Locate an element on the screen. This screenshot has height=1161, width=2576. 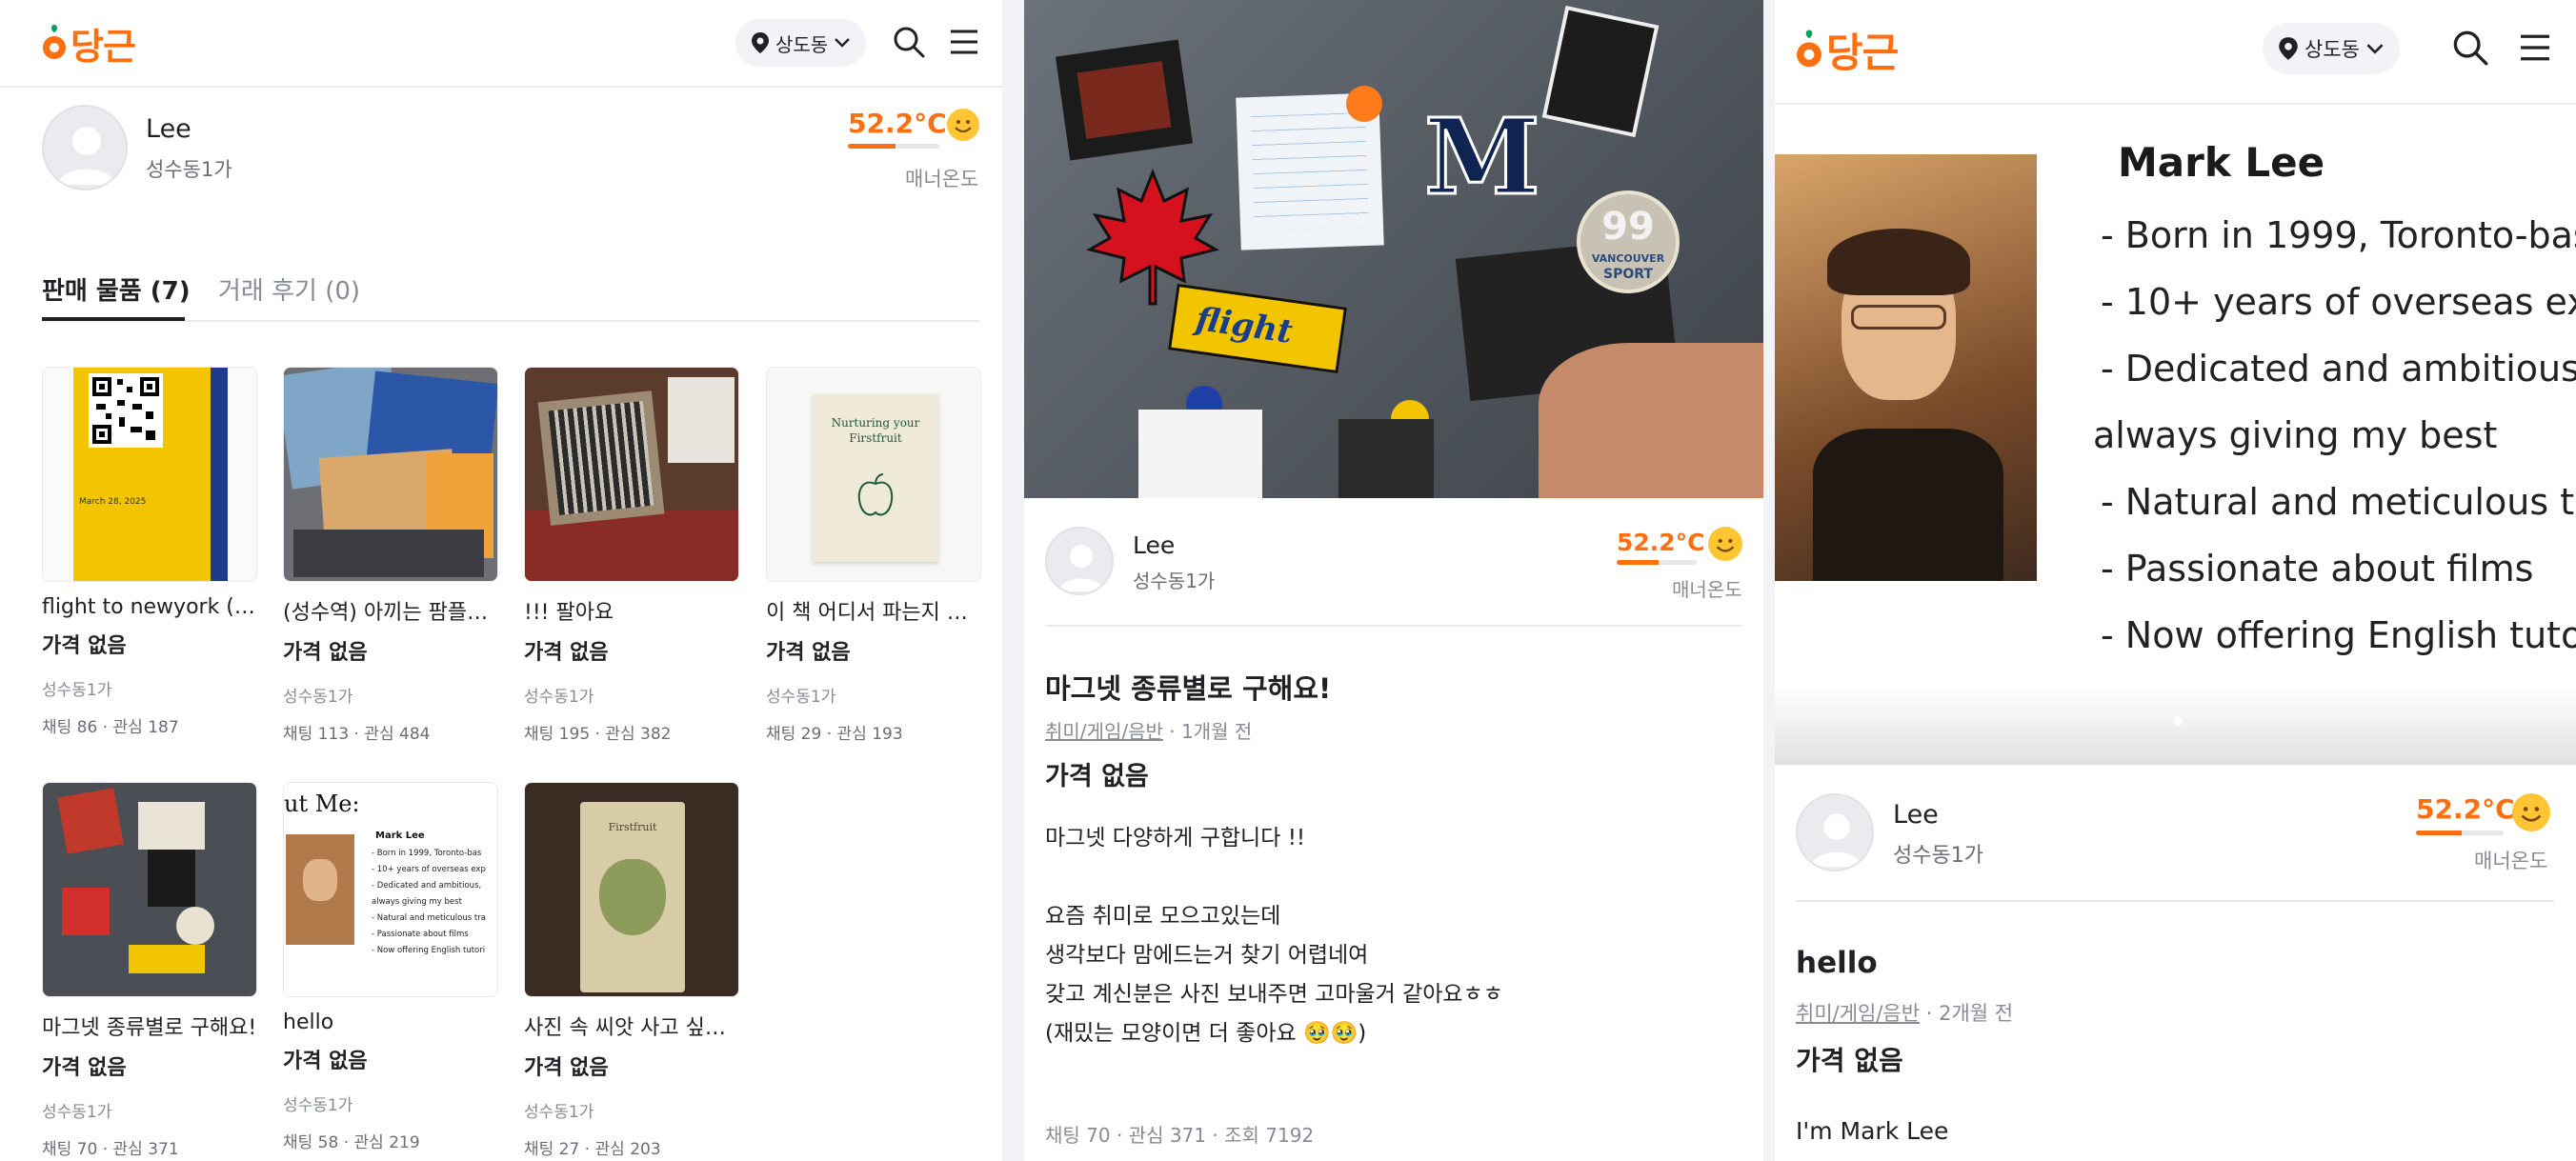
panel-divider is located at coordinates (1013, 580).